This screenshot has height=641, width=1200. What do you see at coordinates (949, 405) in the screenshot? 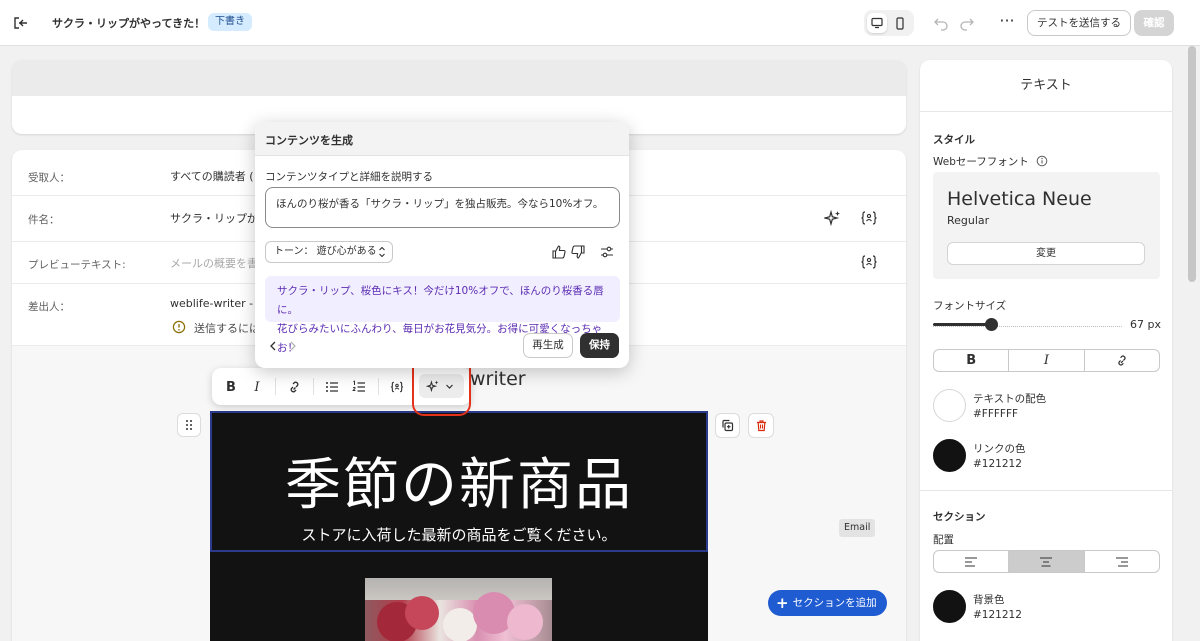
I see `text-color-swatch` at bounding box center [949, 405].